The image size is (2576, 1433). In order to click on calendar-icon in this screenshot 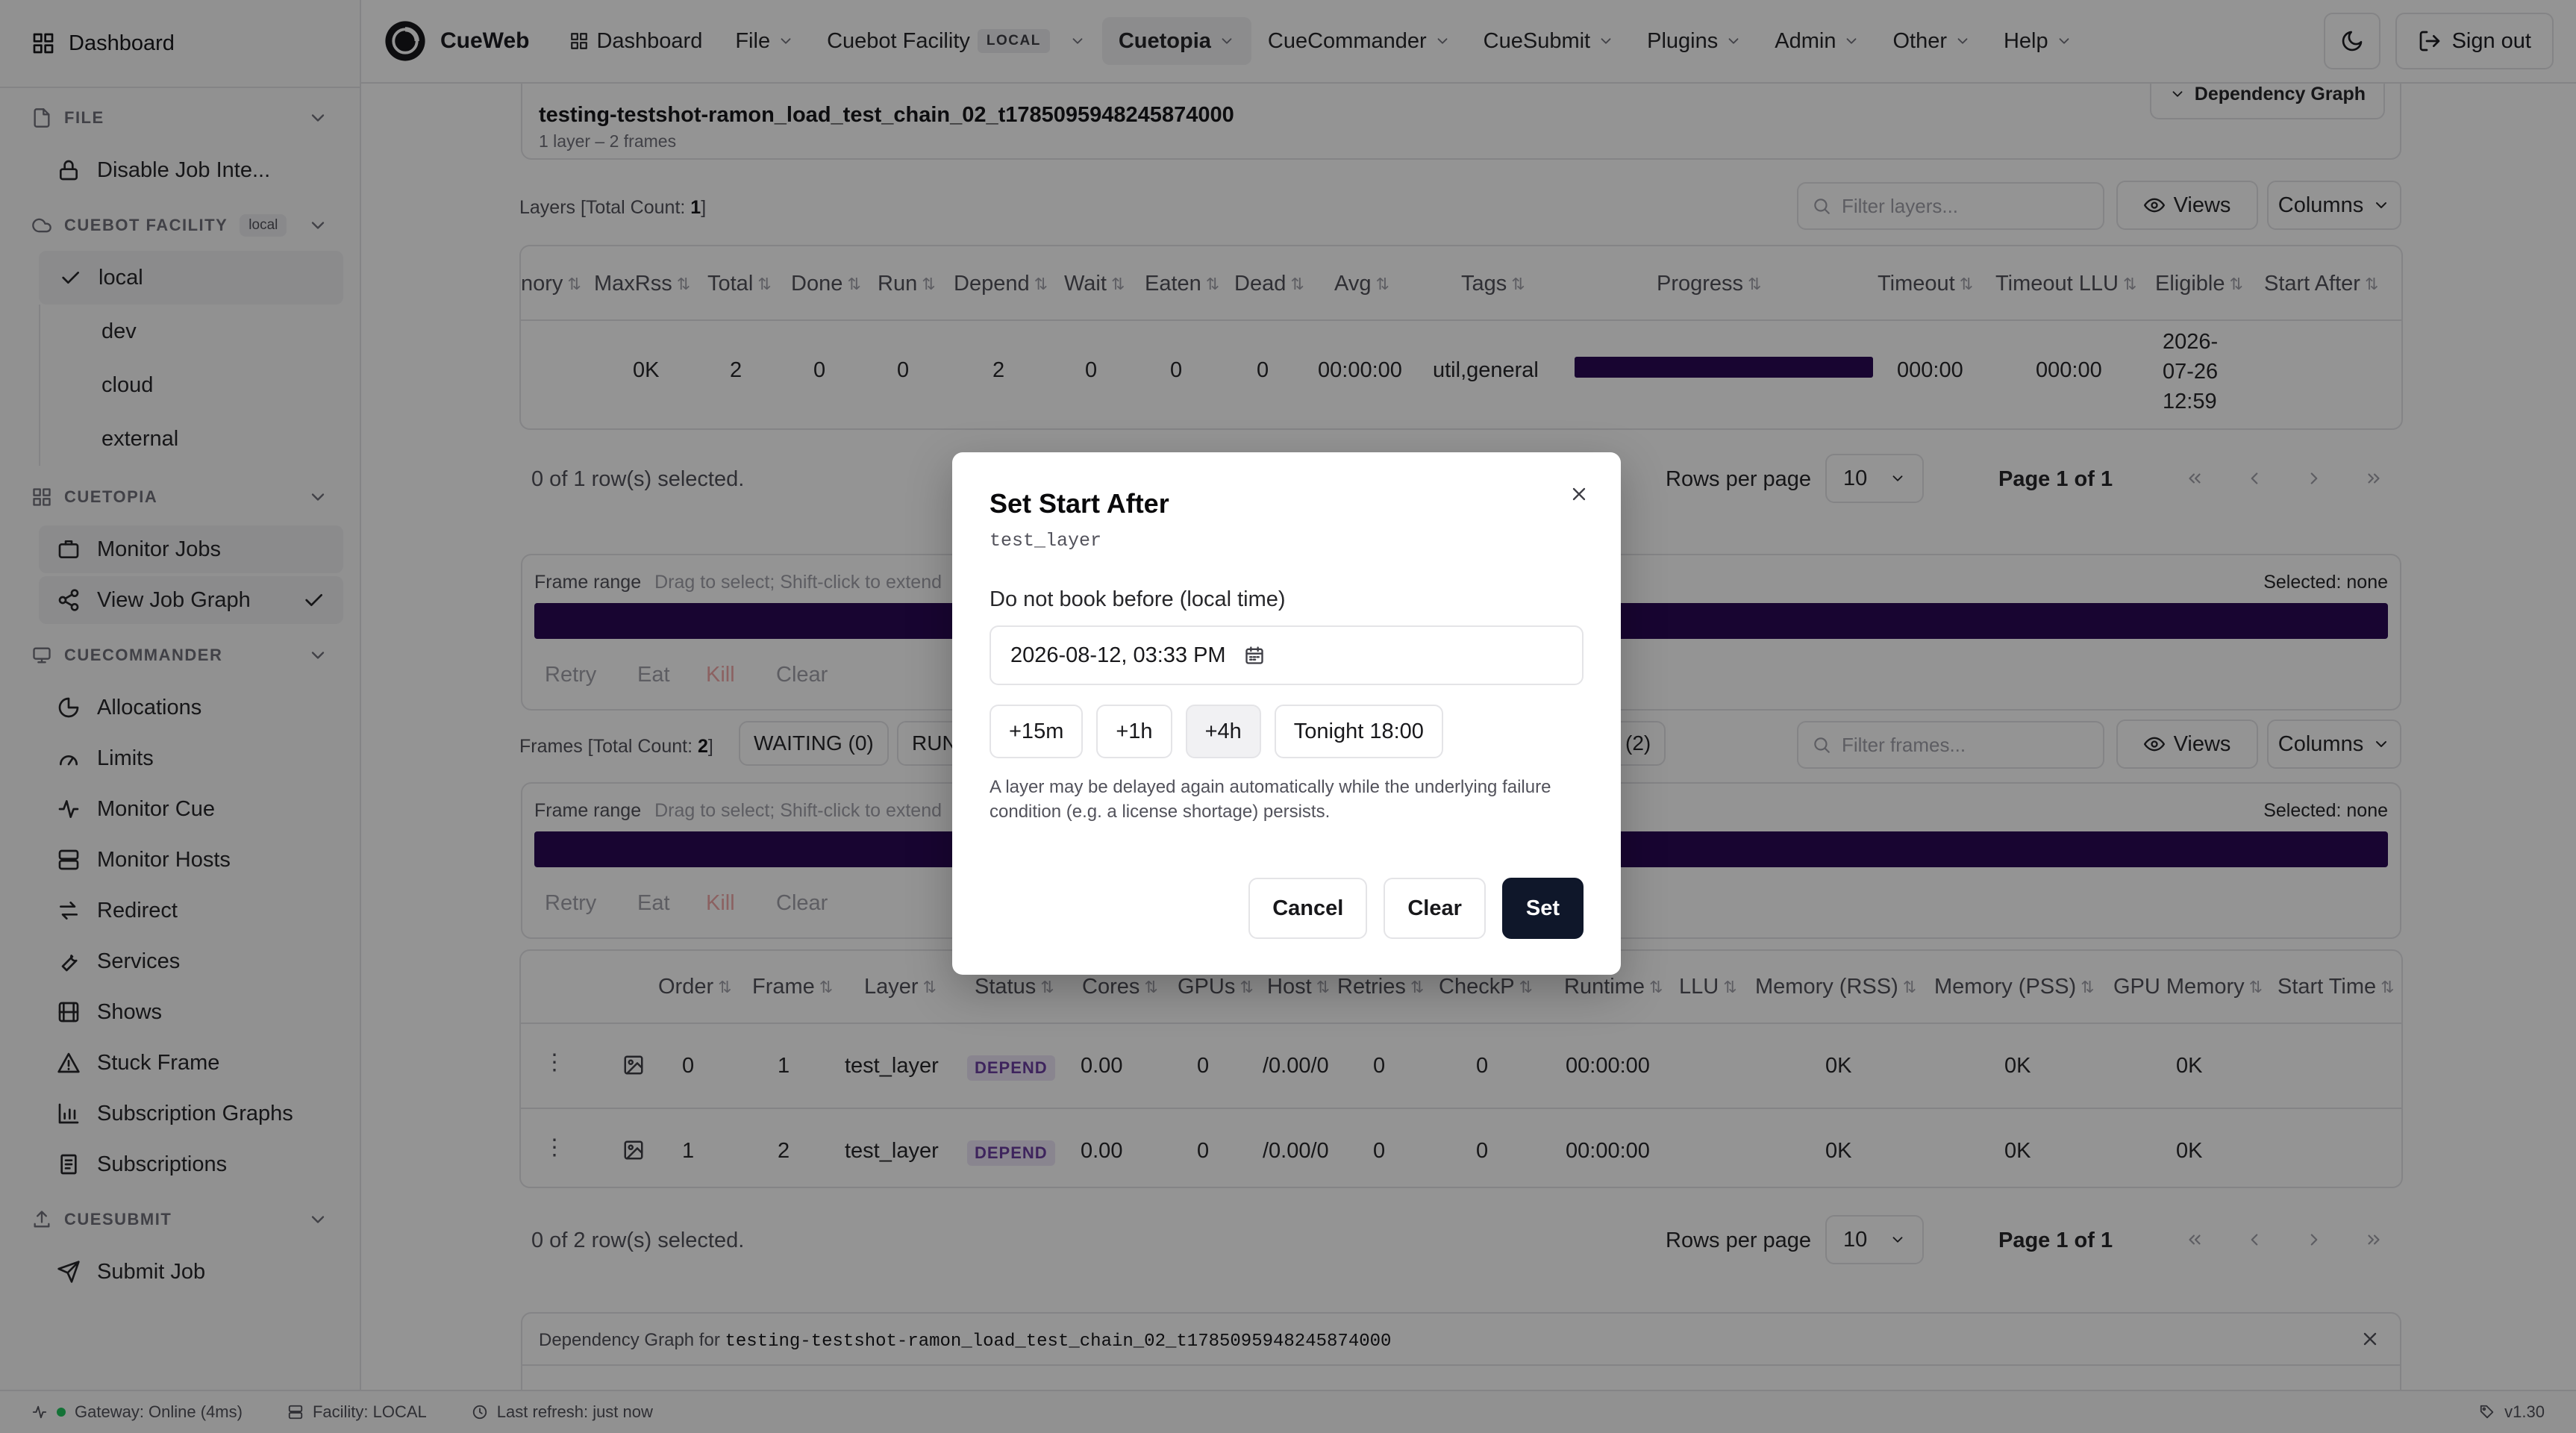, I will do `click(1254, 655)`.